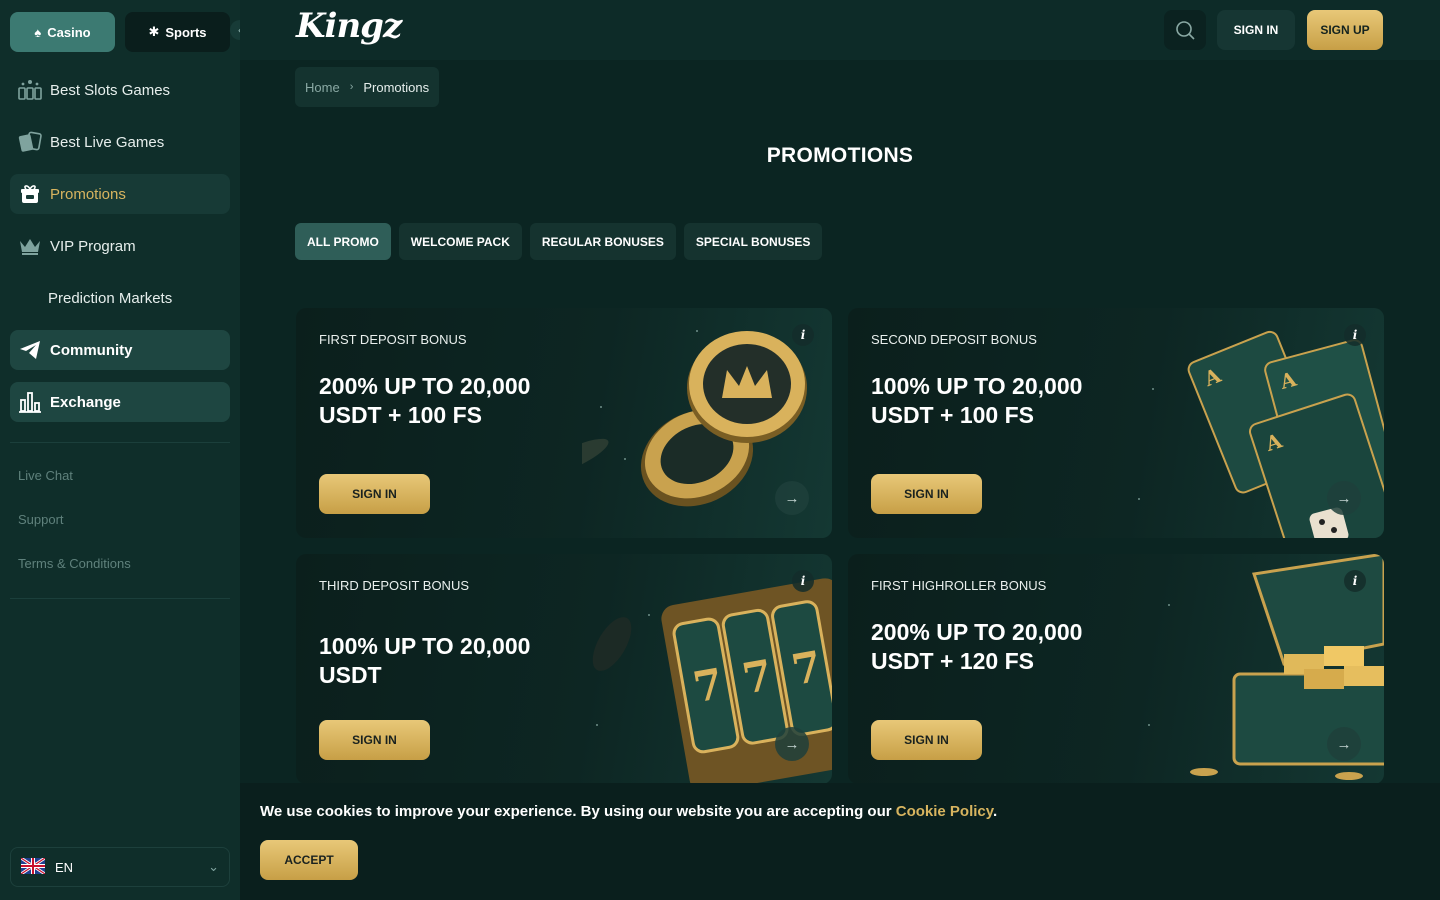 The height and width of the screenshot is (900, 1440). Describe the element at coordinates (120, 32) in the screenshot. I see `product-tabs: ♠ Casino ✱ Sports` at that location.